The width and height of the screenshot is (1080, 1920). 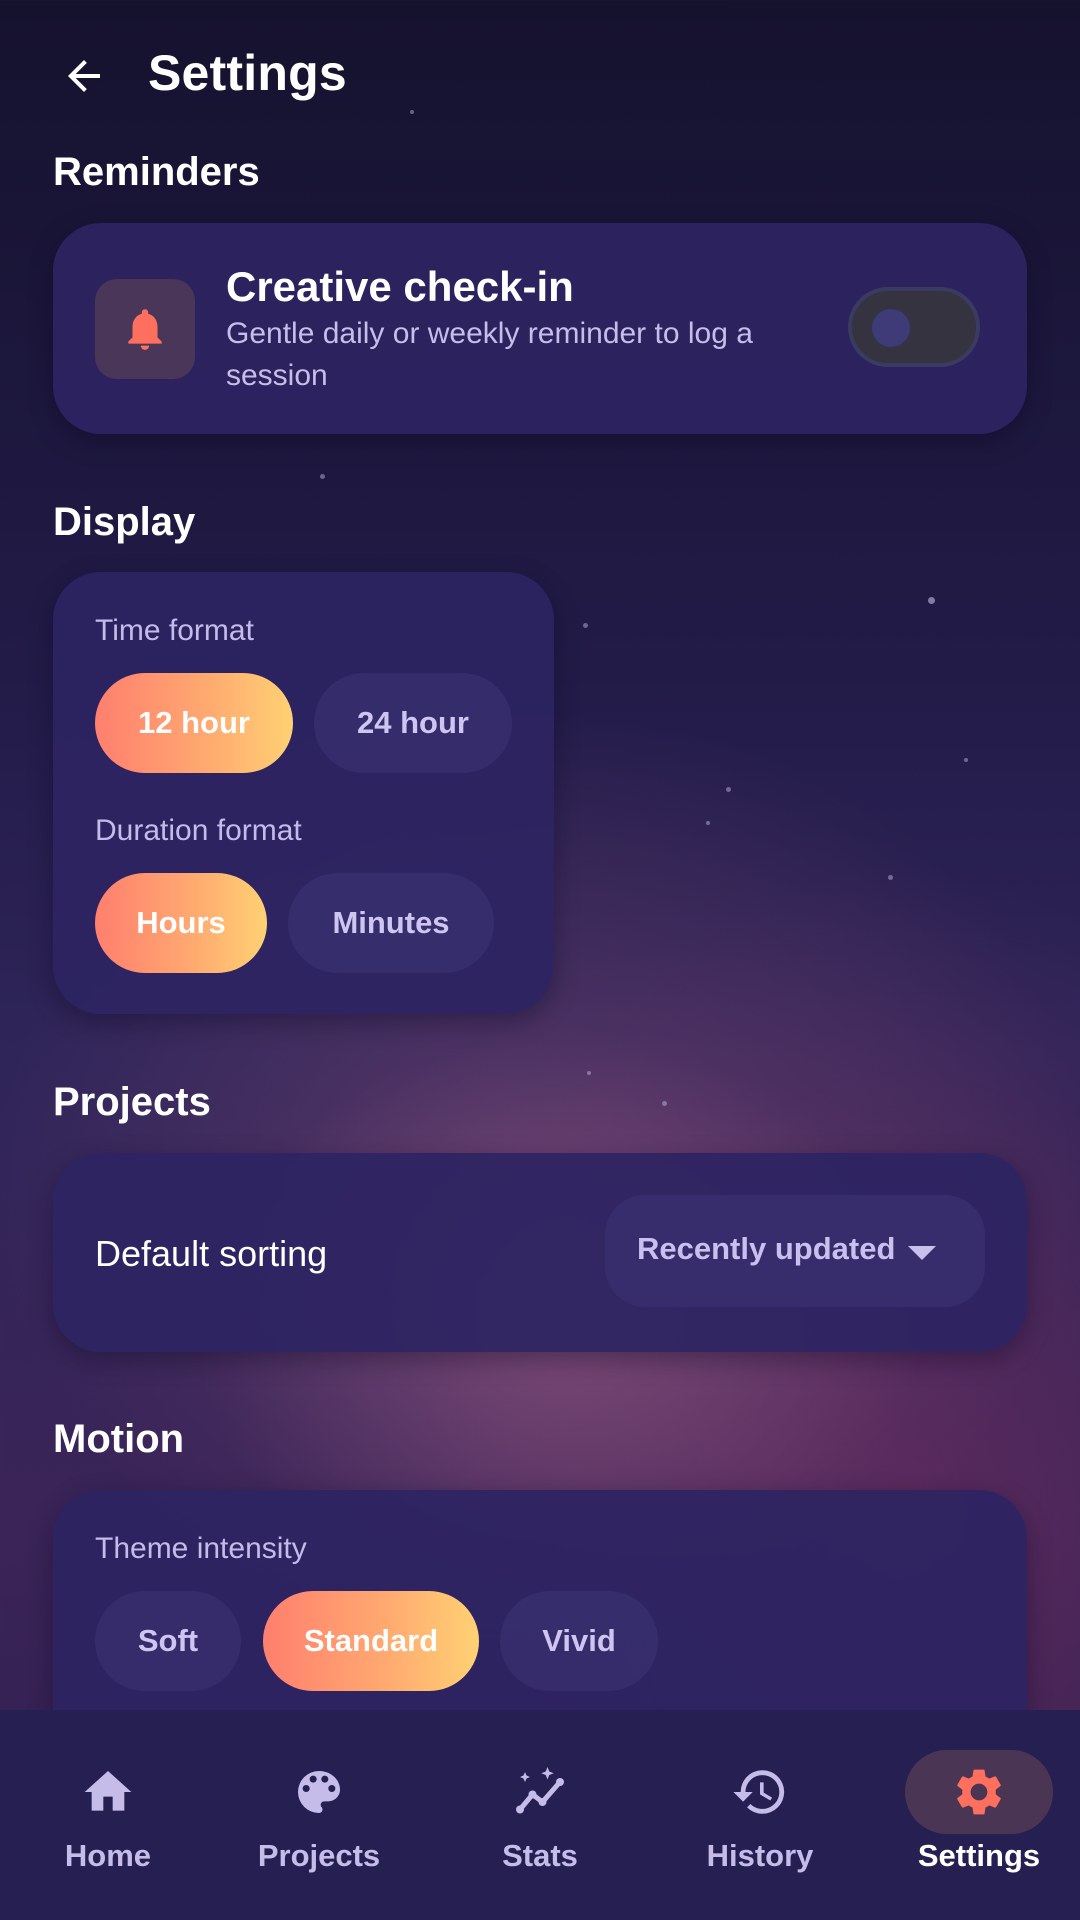 I want to click on time-format-label: Time format, so click(x=174, y=630).